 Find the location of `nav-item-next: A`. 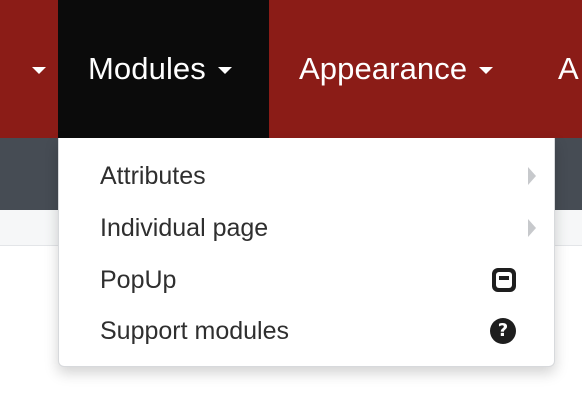

nav-item-next: A is located at coordinates (568, 69).